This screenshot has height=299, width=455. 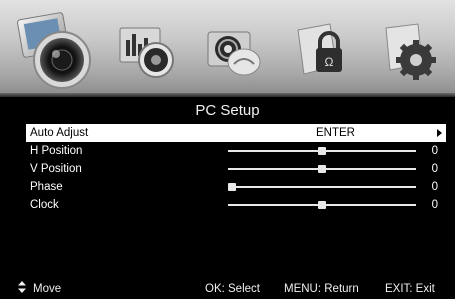 I want to click on phase-label: Phase, so click(x=46, y=187).